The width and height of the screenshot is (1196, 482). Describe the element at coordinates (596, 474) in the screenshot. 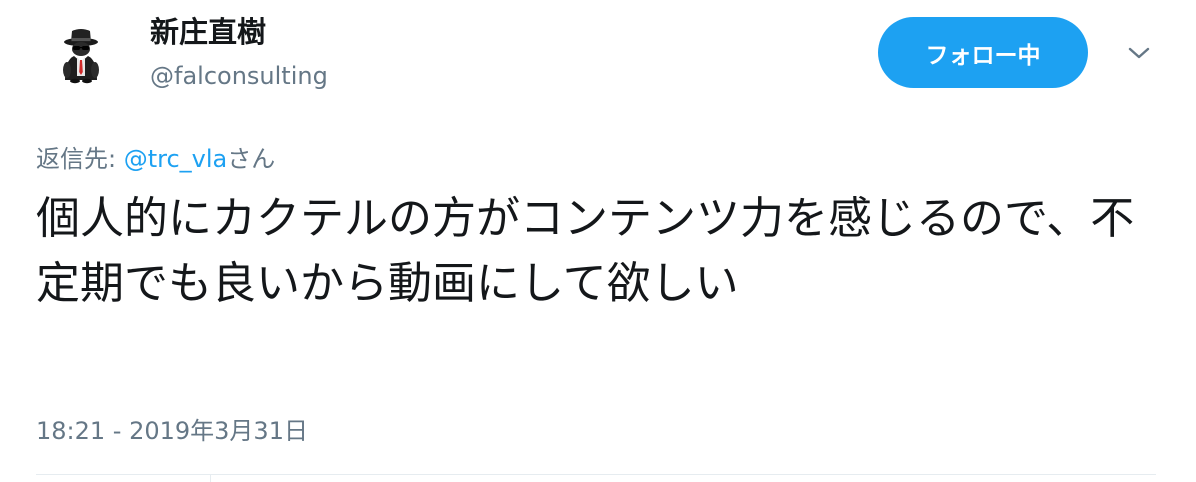

I see `divider` at that location.